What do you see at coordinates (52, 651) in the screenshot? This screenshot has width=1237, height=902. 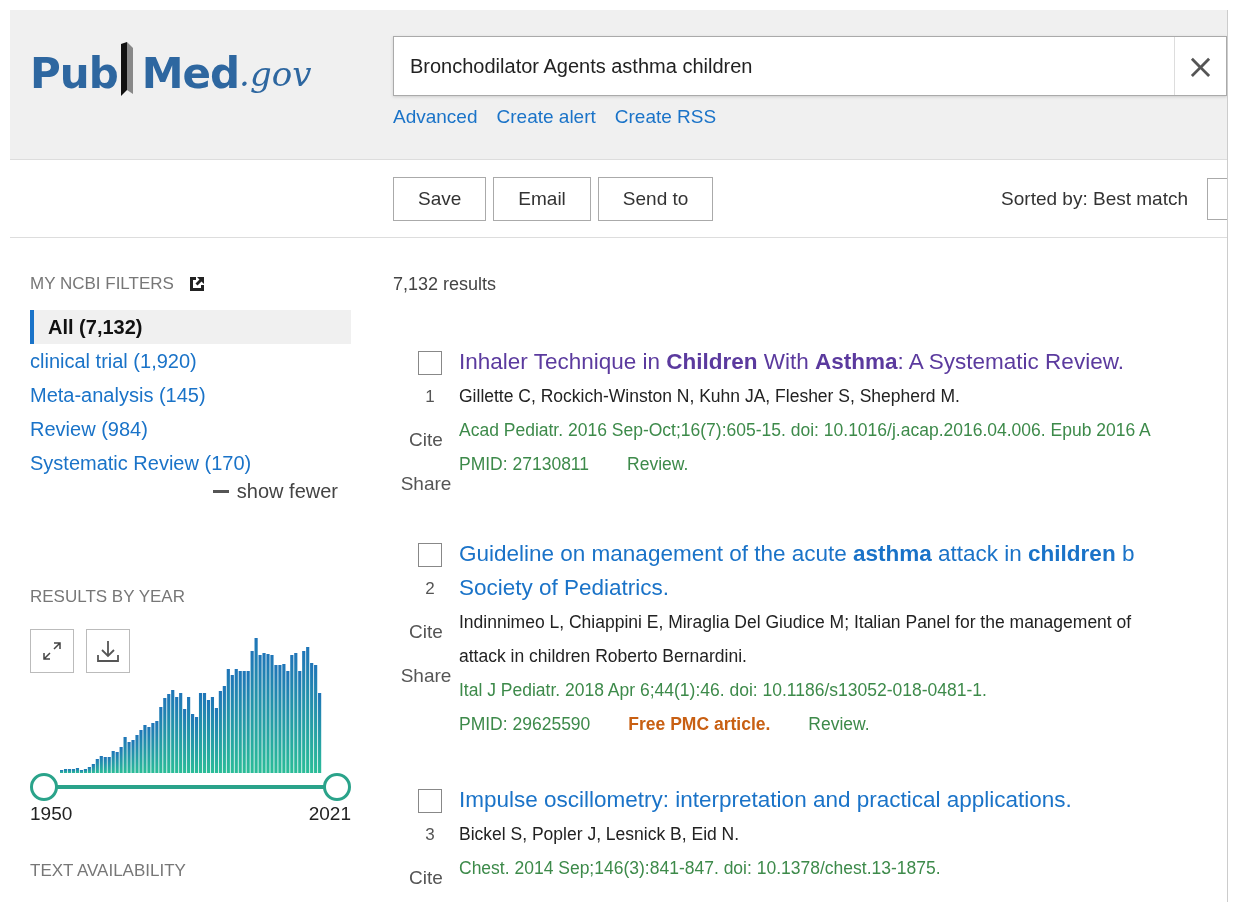 I see `expand-icon` at bounding box center [52, 651].